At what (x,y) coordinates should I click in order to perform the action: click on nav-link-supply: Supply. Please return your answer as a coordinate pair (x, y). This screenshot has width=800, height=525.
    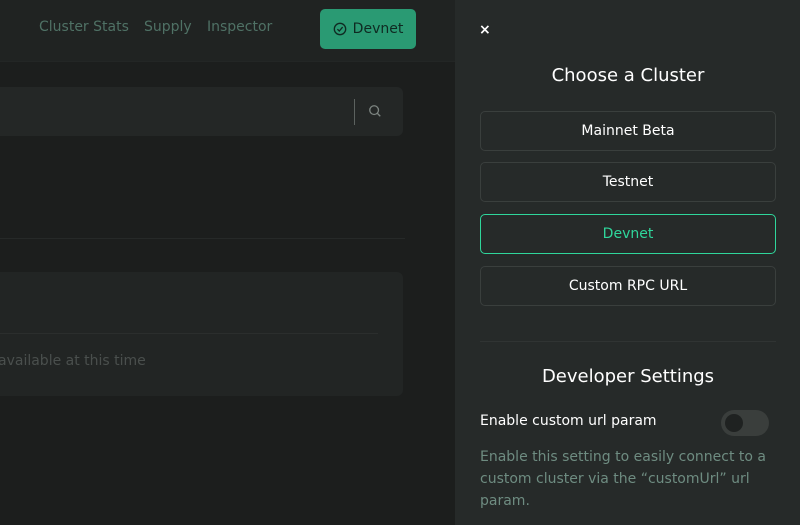
    Looking at the image, I should click on (168, 27).